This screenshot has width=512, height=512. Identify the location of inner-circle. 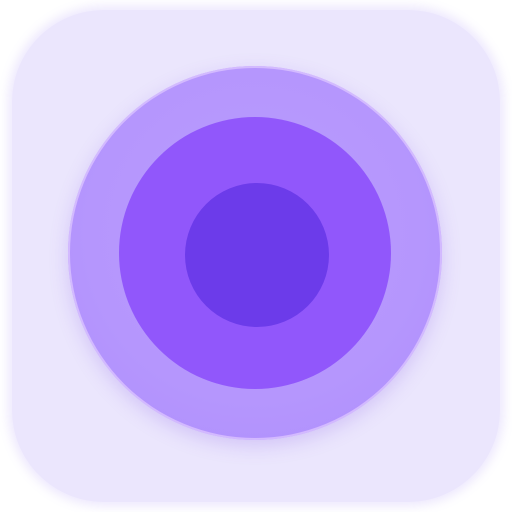
(257, 255).